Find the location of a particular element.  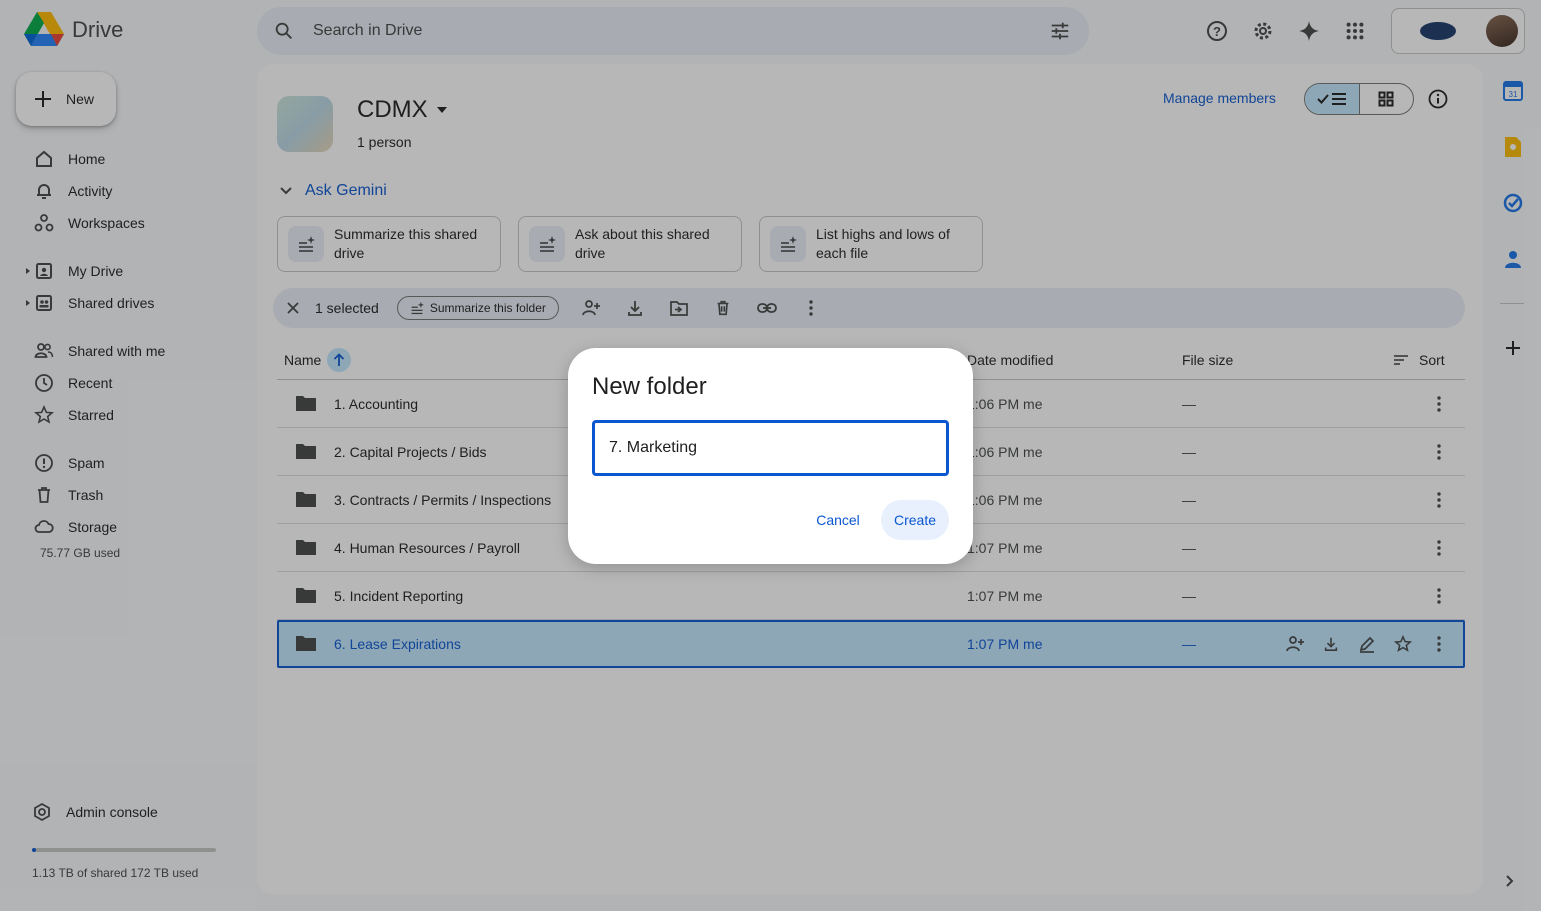

new-folder-dialog: New folder Cancel Create is located at coordinates (770, 456).